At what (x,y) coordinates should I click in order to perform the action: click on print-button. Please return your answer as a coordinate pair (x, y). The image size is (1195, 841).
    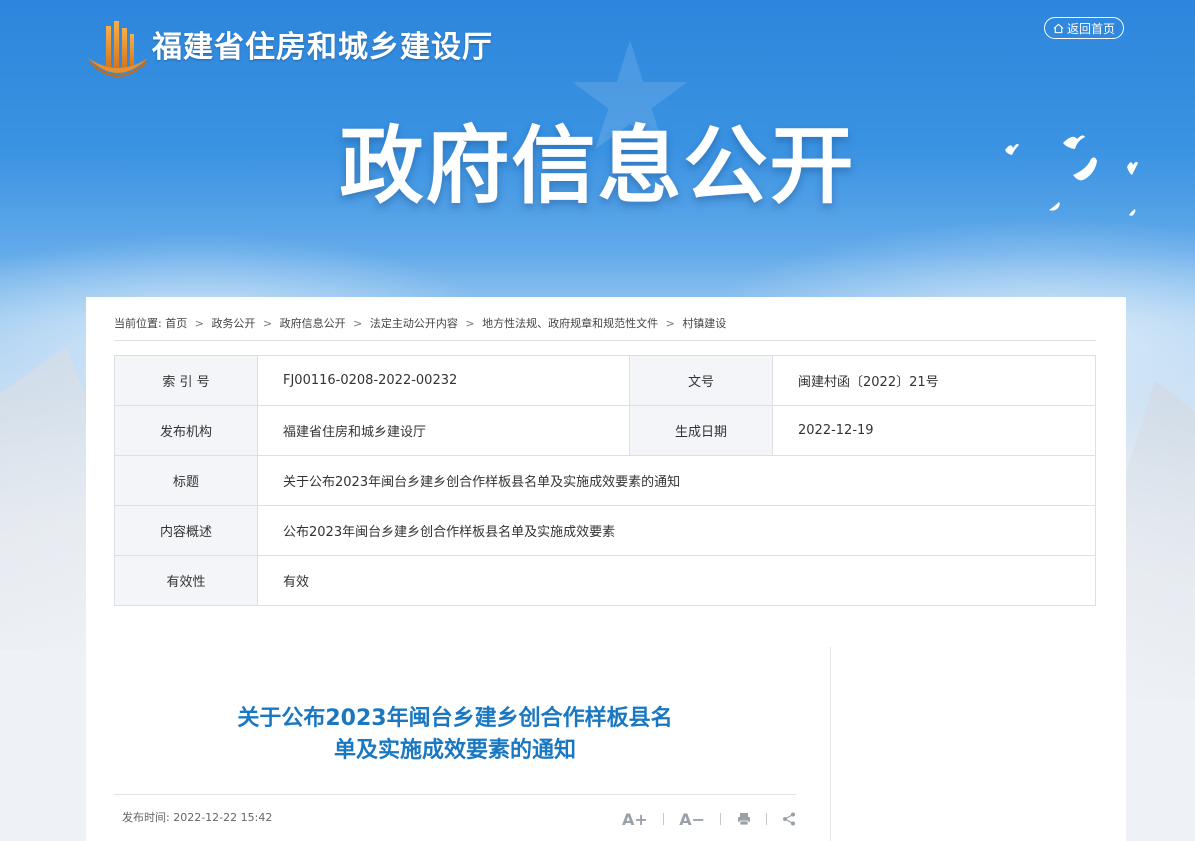
    Looking at the image, I should click on (744, 819).